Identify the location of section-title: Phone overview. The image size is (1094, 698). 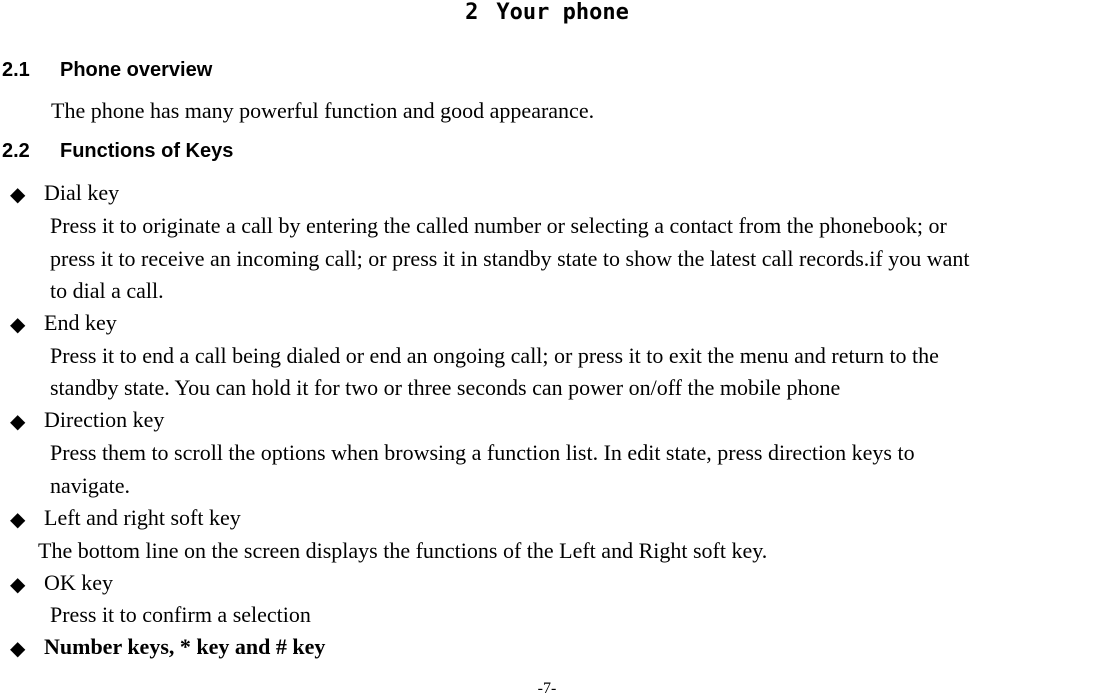
(136, 70).